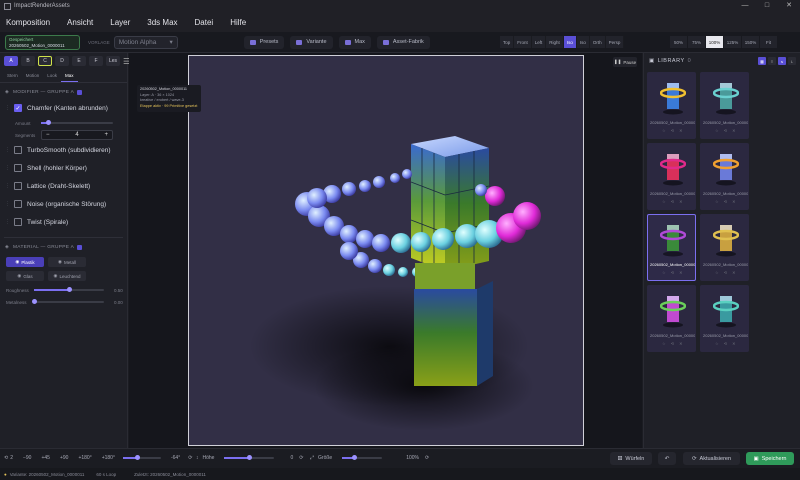  I want to click on material-plastik-button: ◉ Plastik, so click(25, 262).